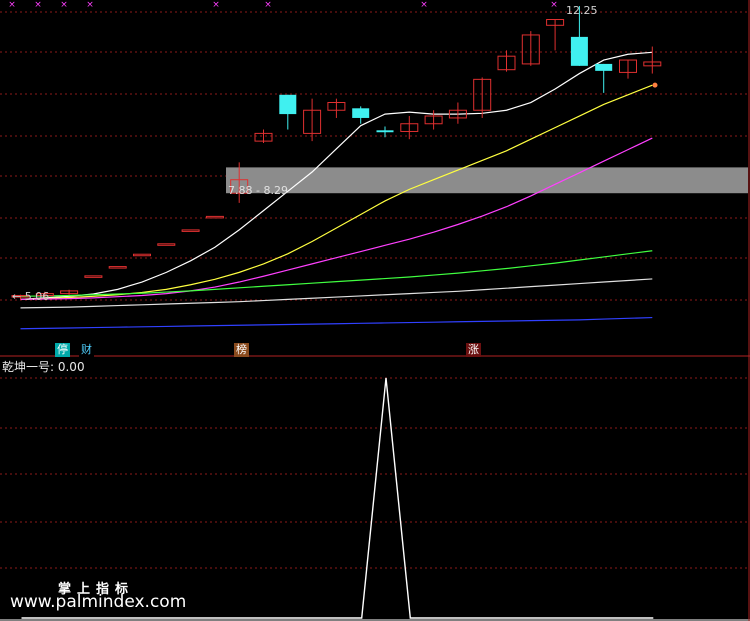 The height and width of the screenshot is (621, 750). Describe the element at coordinates (336, 323) in the screenshot. I see `ma250-line` at that location.